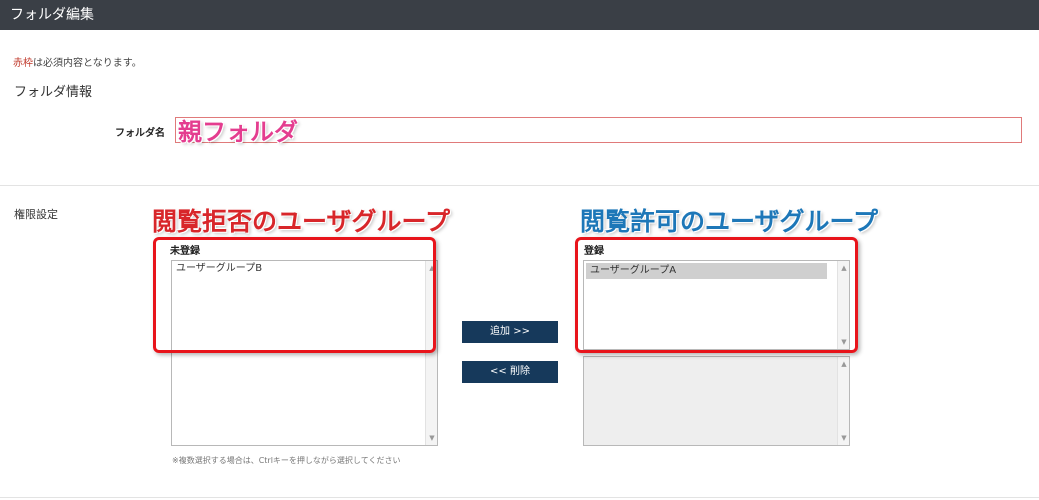  I want to click on bottom-divider, so click(519, 497).